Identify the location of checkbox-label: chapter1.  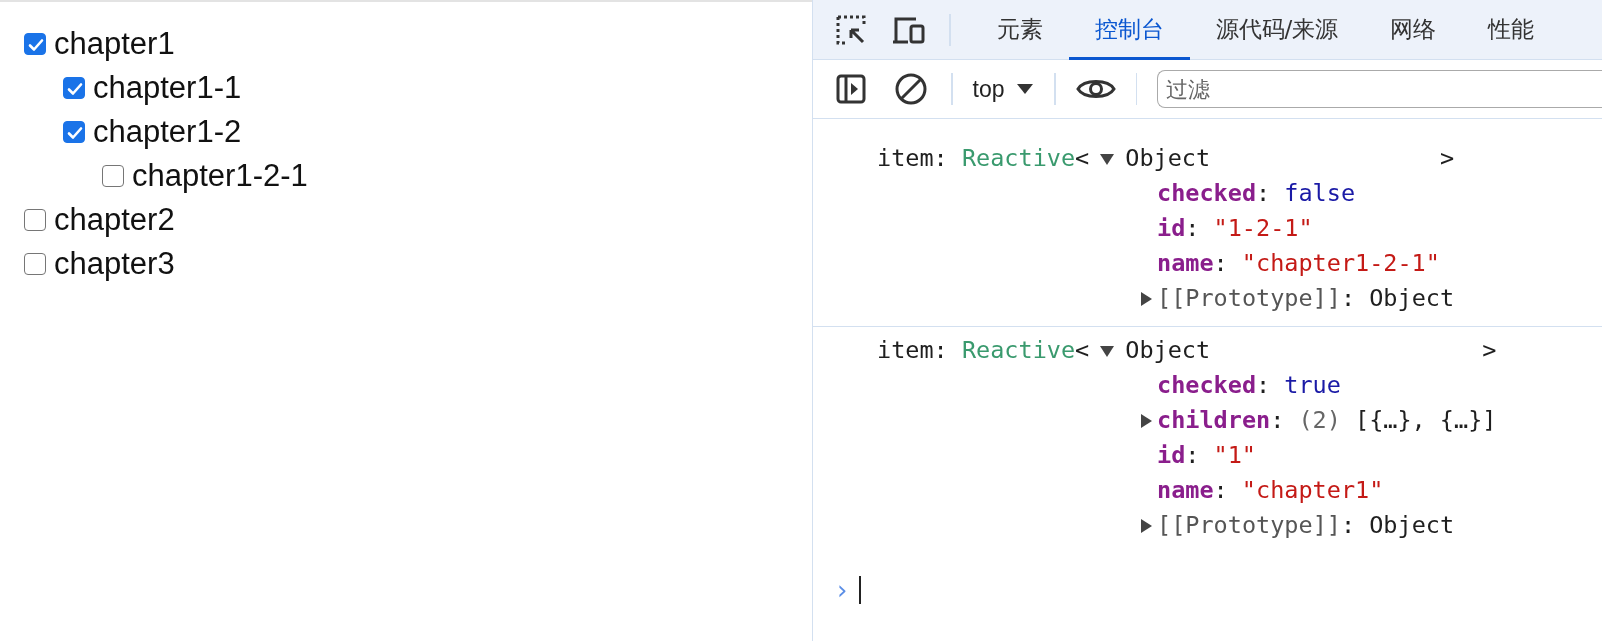
(114, 44).